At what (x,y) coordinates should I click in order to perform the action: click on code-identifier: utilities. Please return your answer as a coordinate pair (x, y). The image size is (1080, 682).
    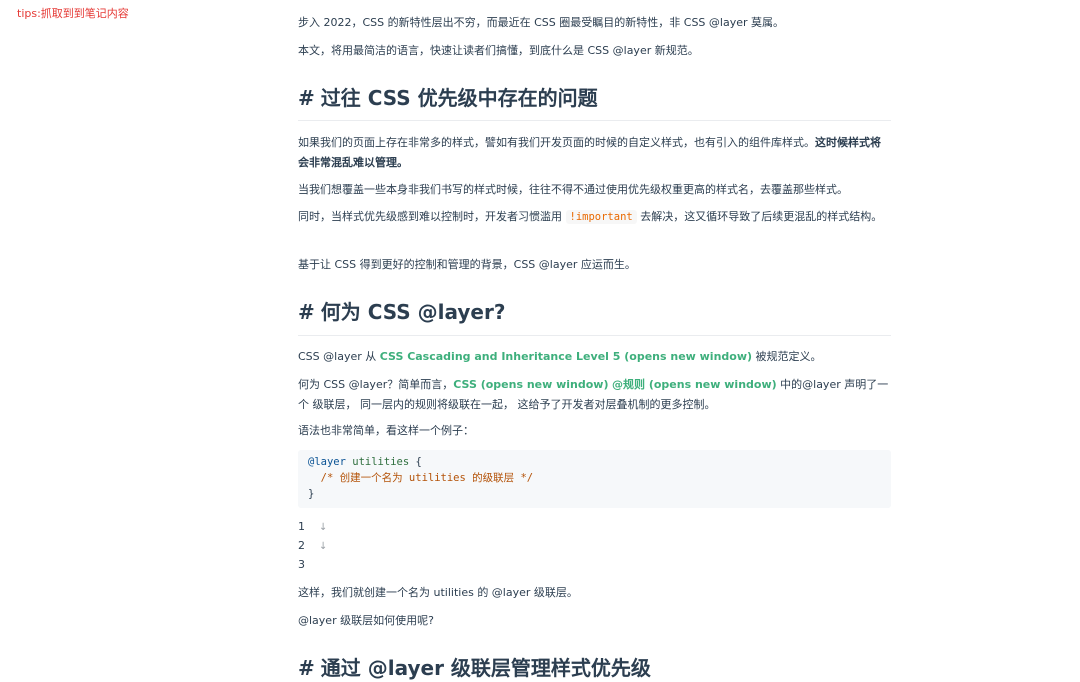
    Looking at the image, I should click on (377, 462).